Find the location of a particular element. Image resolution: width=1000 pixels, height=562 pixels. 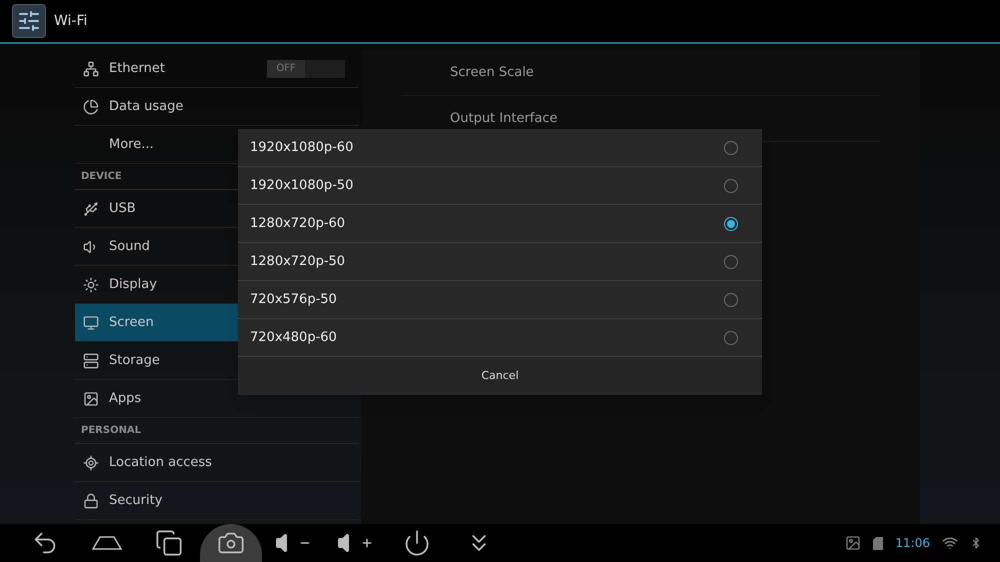

settings-item: Security is located at coordinates (217, 501).